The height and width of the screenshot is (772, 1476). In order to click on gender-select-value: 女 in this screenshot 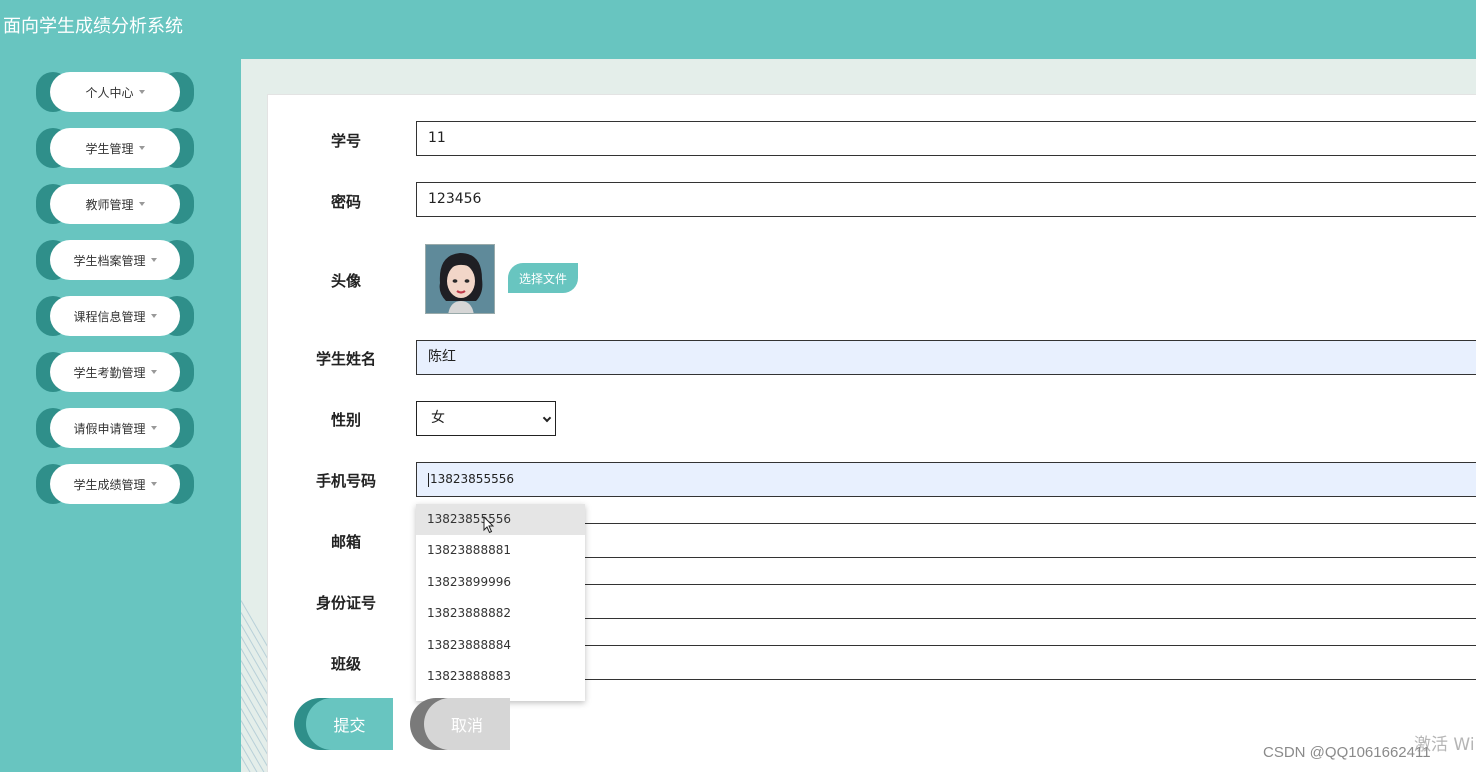, I will do `click(438, 418)`.